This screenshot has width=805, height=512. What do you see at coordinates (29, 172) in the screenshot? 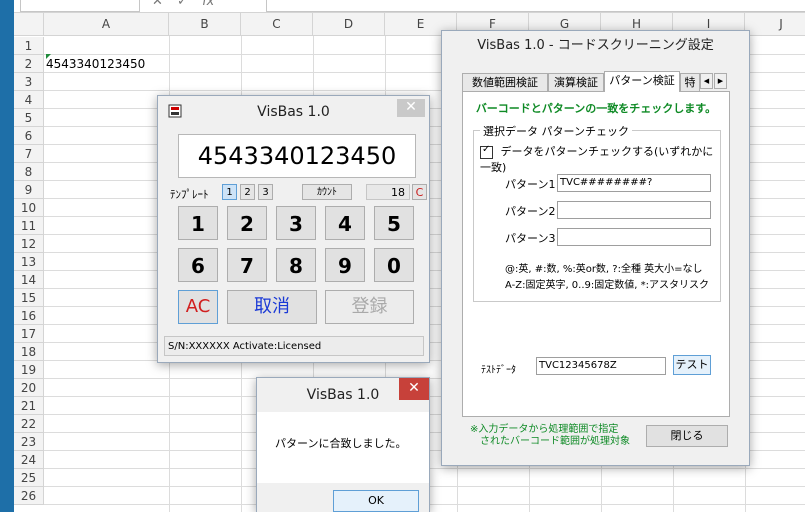
I see `row-header-8: 8` at bounding box center [29, 172].